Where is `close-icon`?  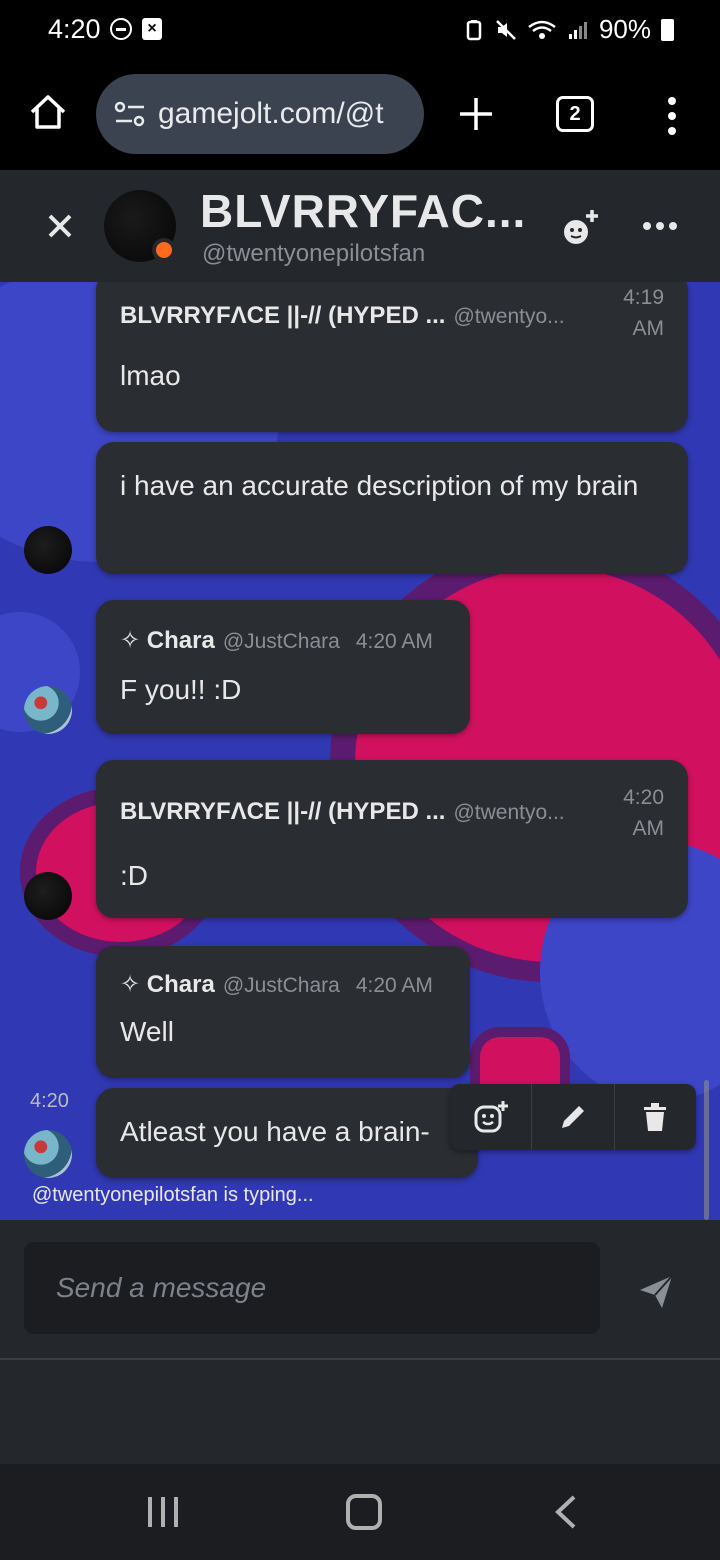 close-icon is located at coordinates (60, 226).